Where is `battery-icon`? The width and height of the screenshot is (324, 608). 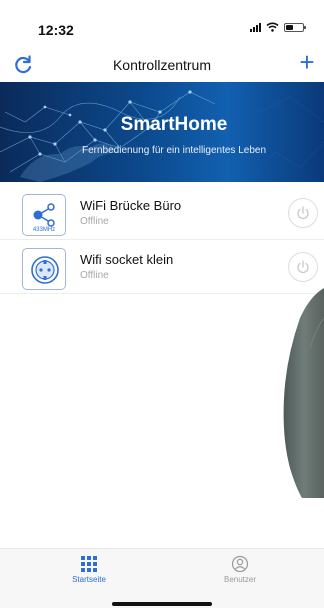 battery-icon is located at coordinates (295, 27).